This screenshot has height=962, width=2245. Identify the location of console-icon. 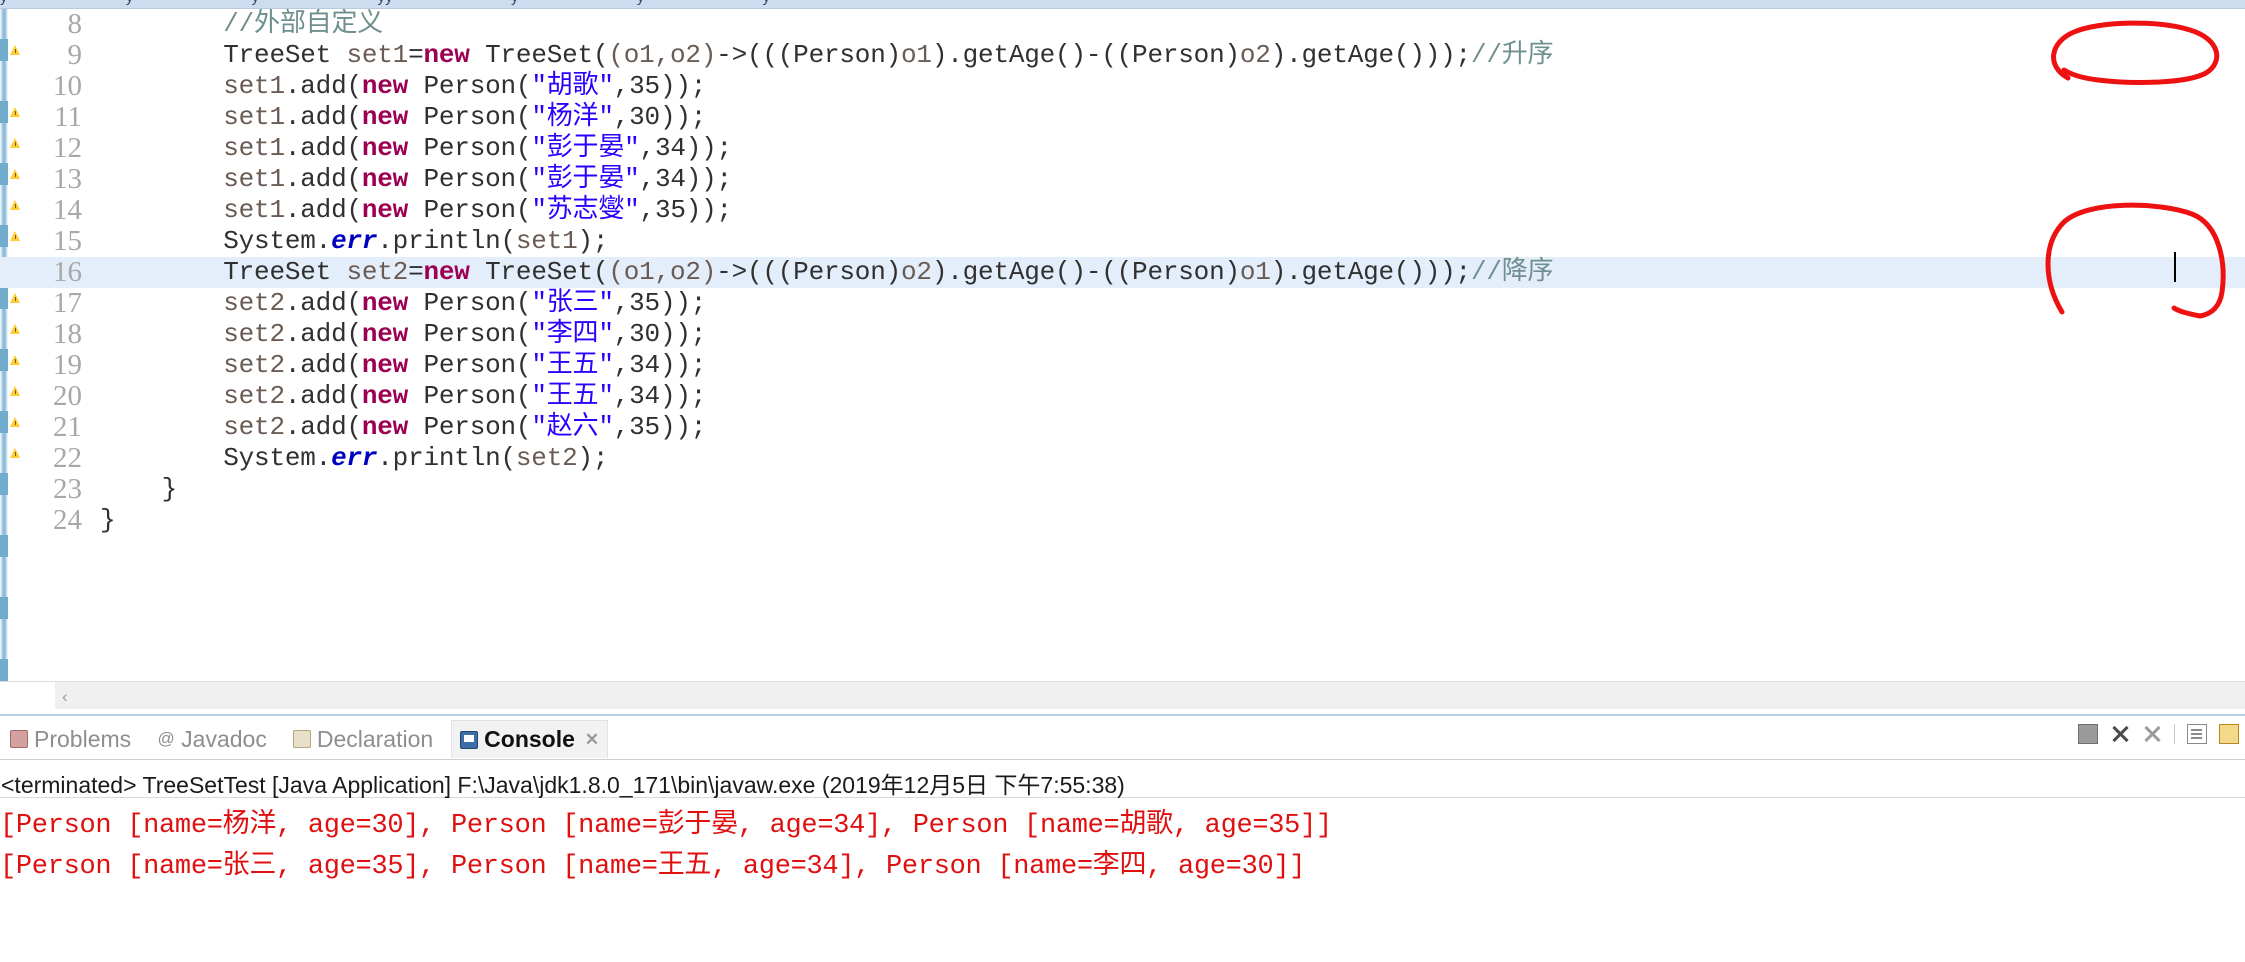
(469, 739).